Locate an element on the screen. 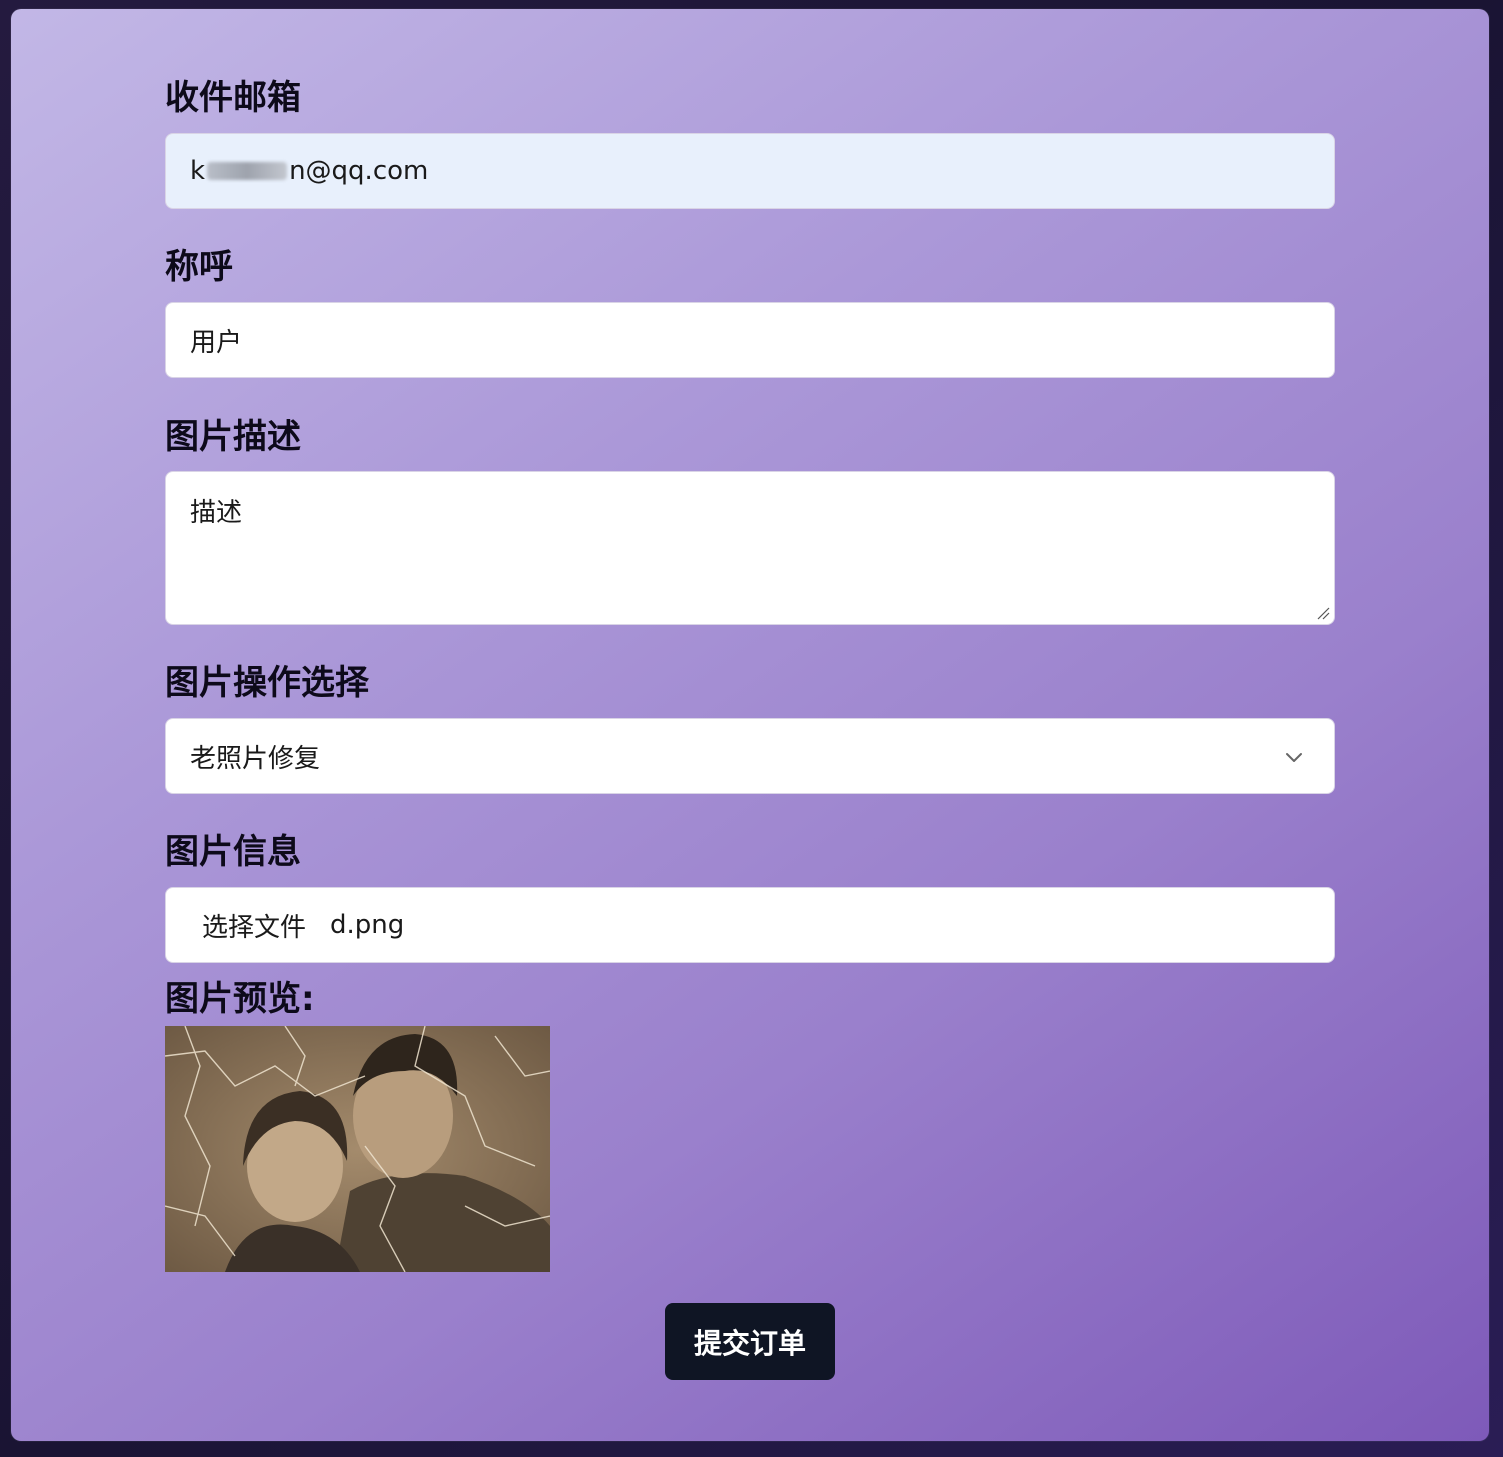  description-textarea: 描述 is located at coordinates (750, 548).